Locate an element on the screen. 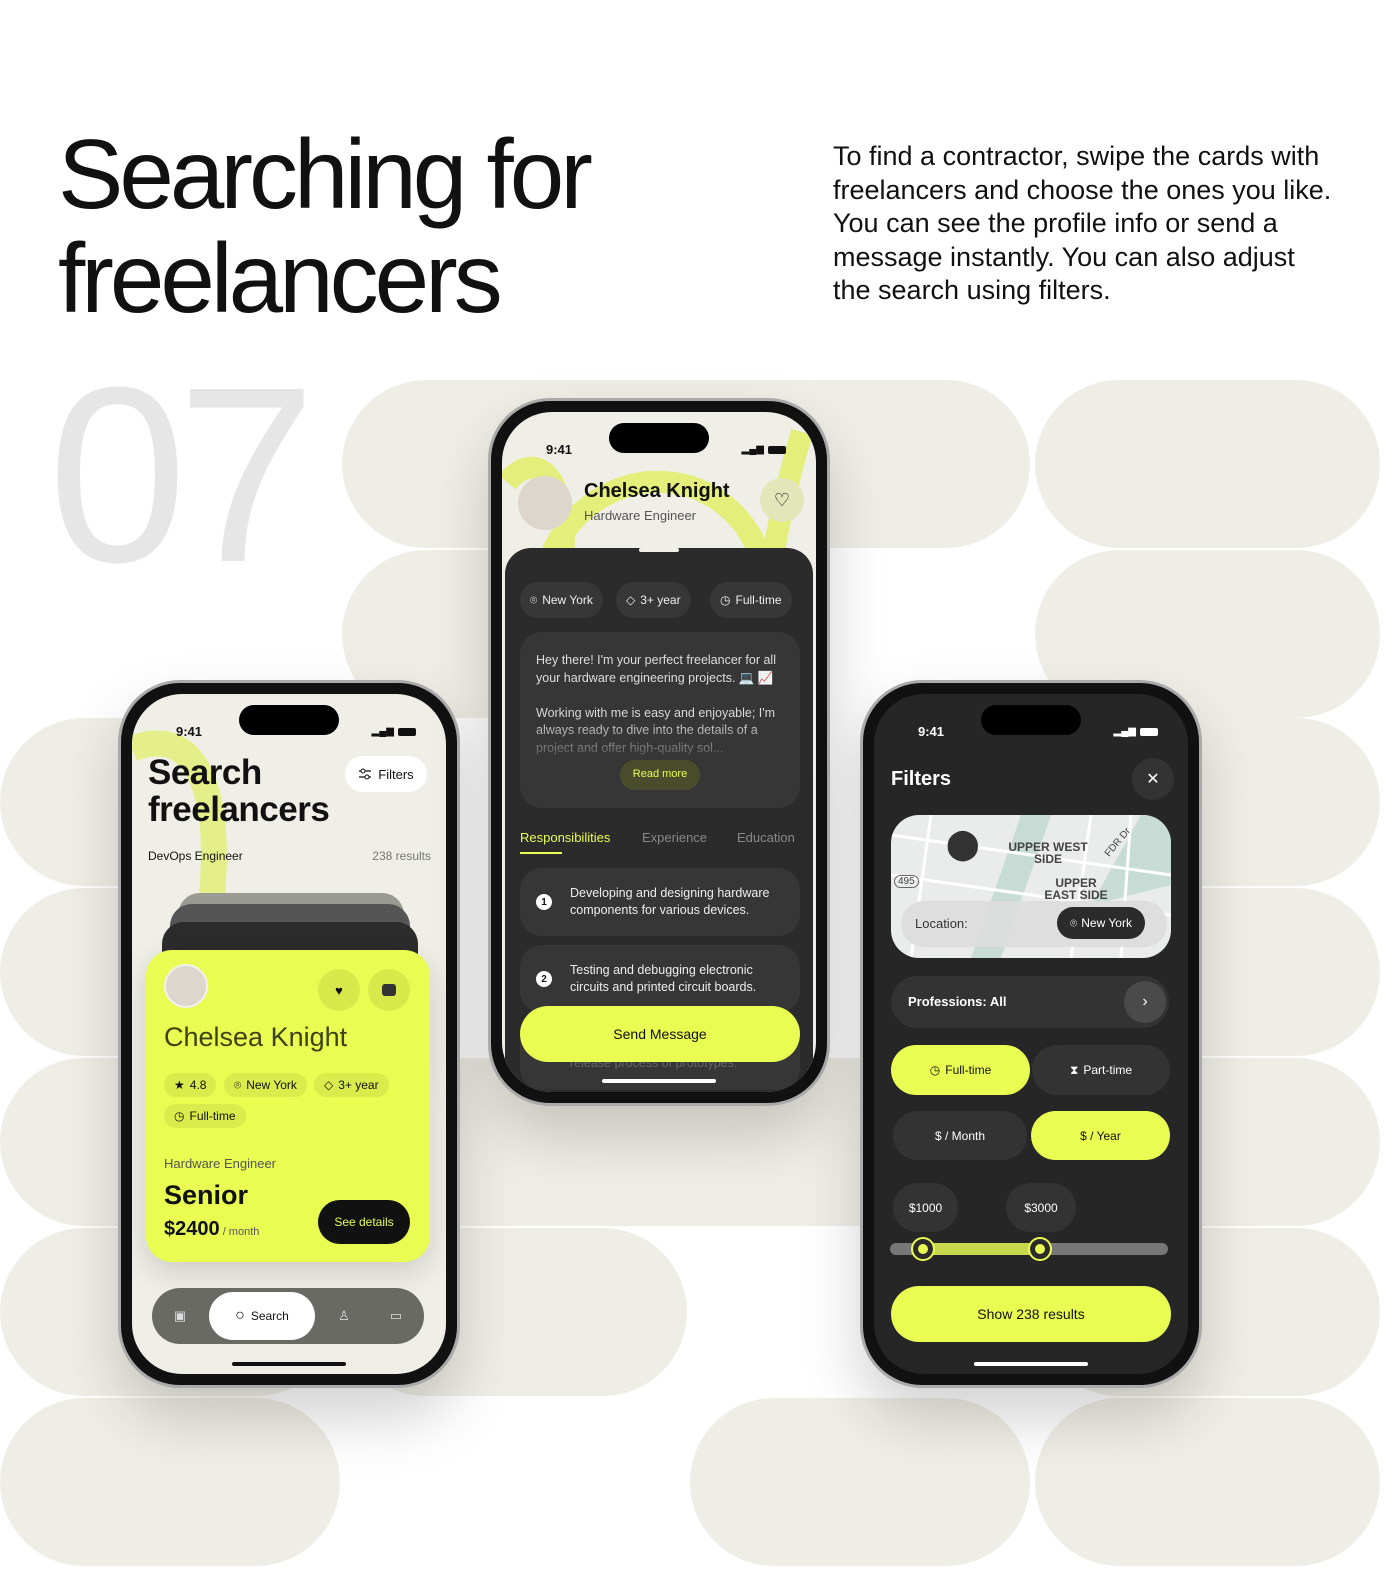 This screenshot has width=1400, height=1591. filters-button: Filters is located at coordinates (386, 774).